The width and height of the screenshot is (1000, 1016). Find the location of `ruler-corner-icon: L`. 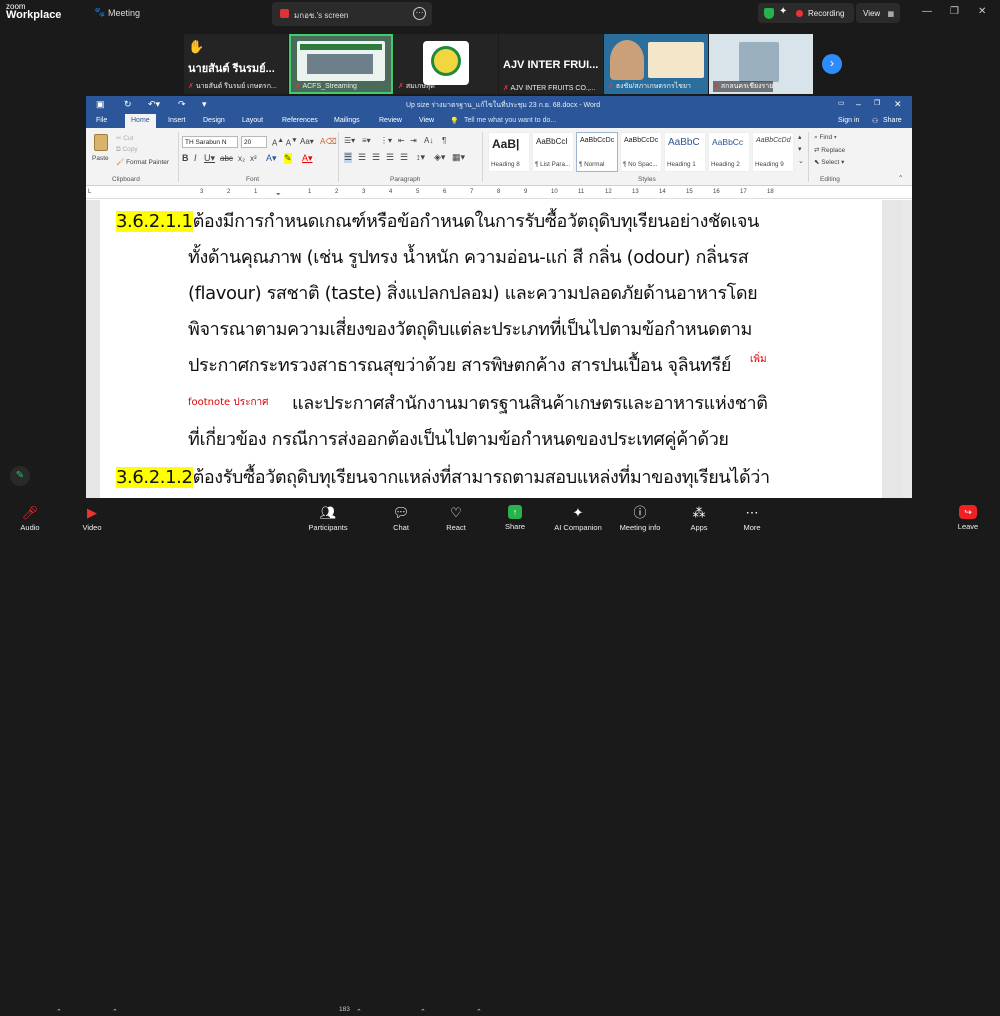

ruler-corner-icon: L is located at coordinates (89, 192).